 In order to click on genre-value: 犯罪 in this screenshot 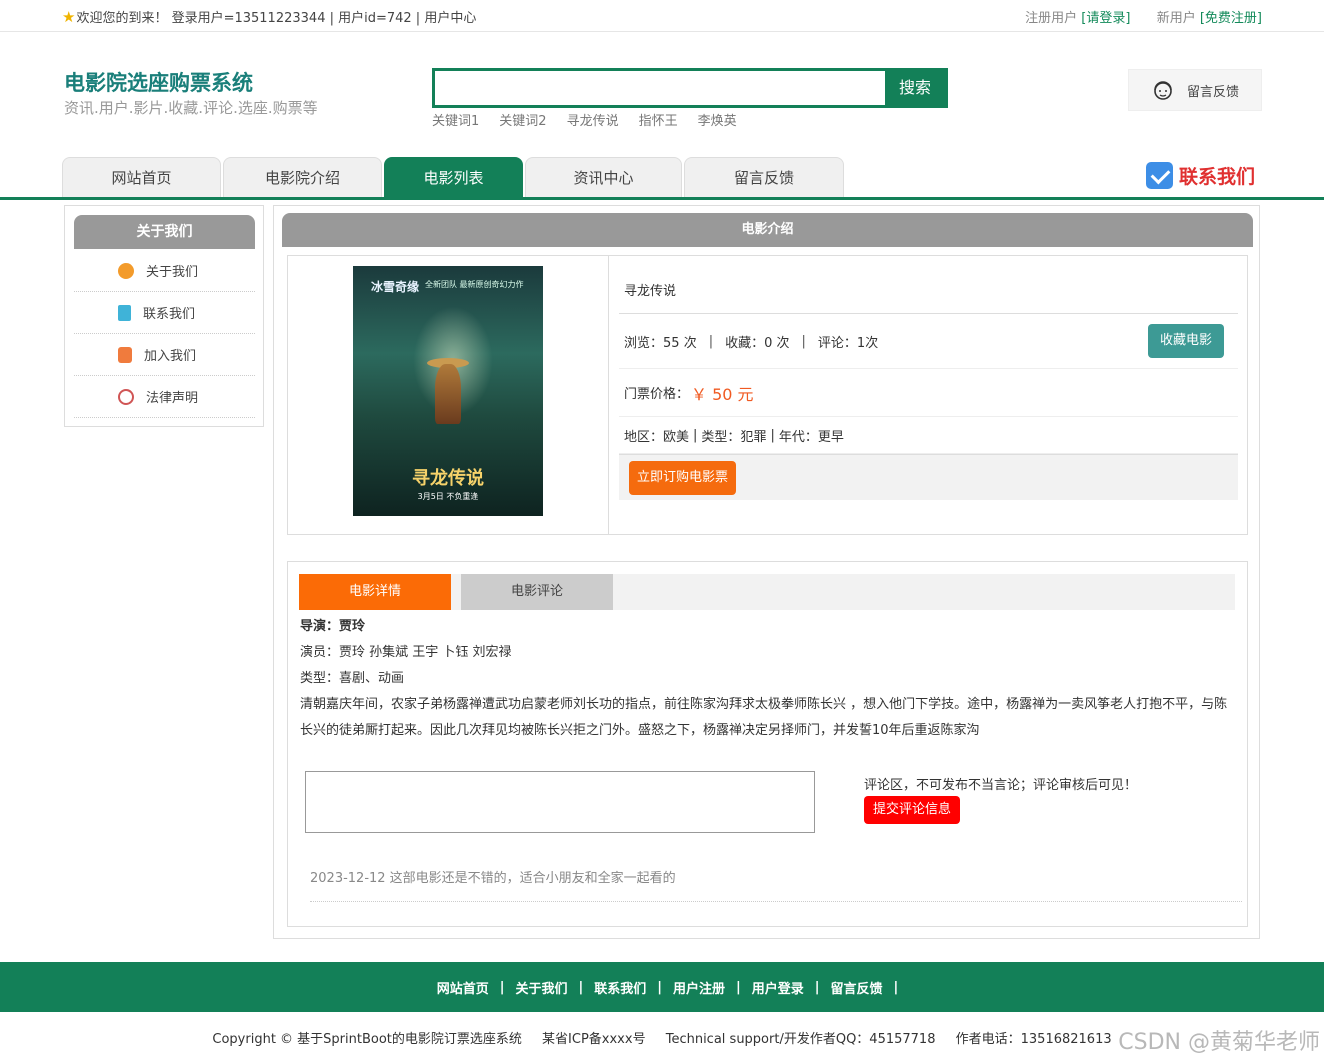, I will do `click(753, 437)`.